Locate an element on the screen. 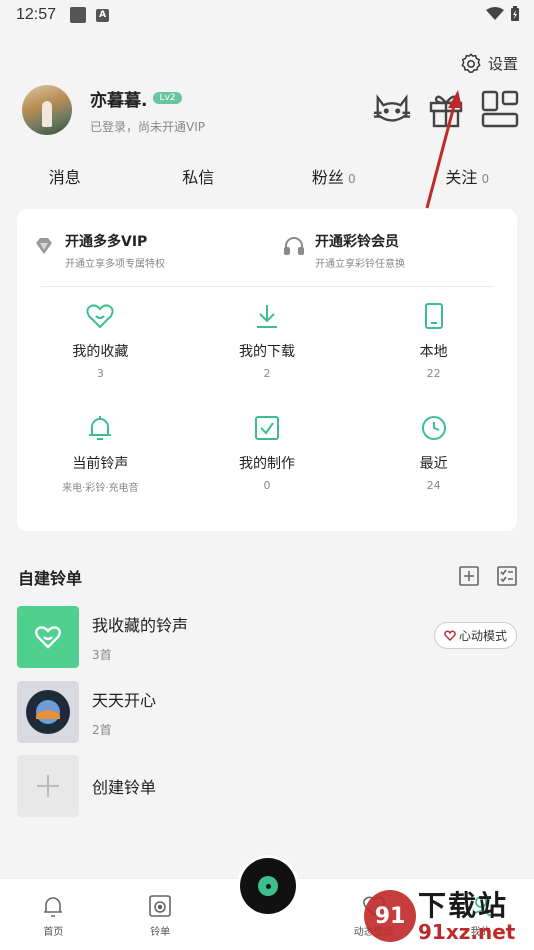  speaker-tab-icon is located at coordinates (160, 906).